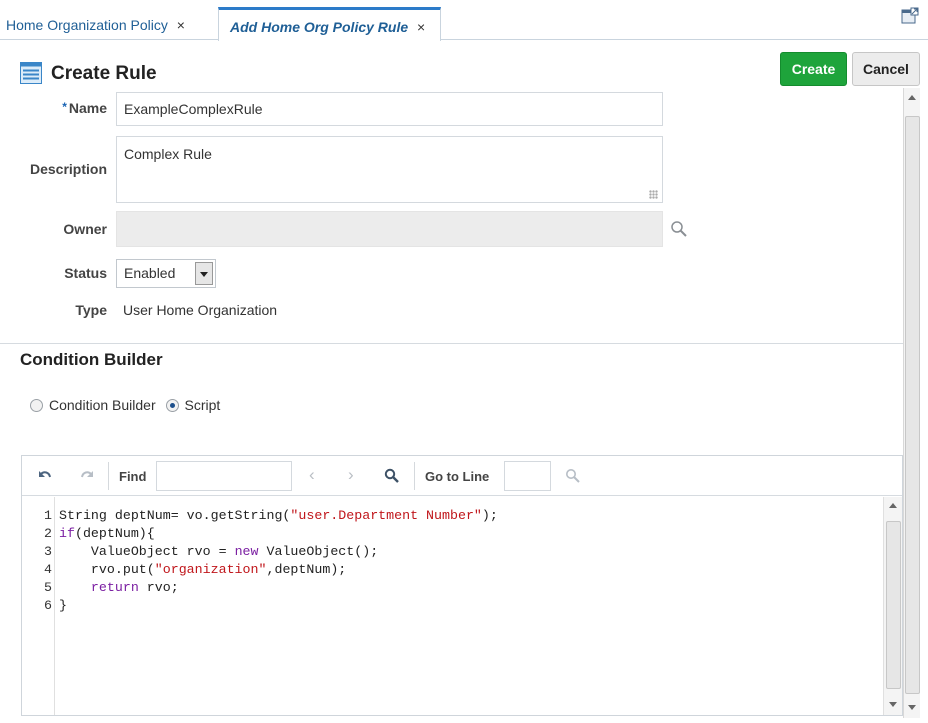 This screenshot has height=723, width=928. I want to click on go-to-line-label: Go to Line, so click(457, 476).